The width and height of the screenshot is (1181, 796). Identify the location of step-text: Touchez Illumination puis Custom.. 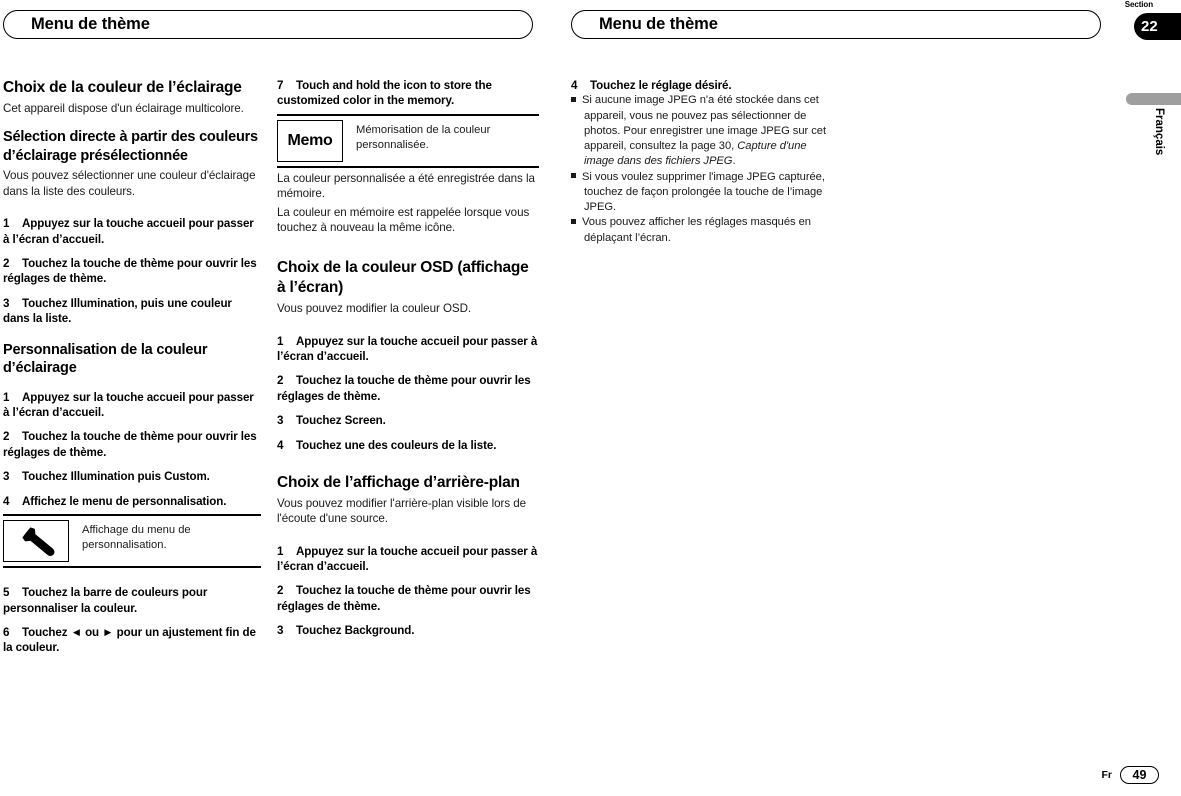
(116, 477).